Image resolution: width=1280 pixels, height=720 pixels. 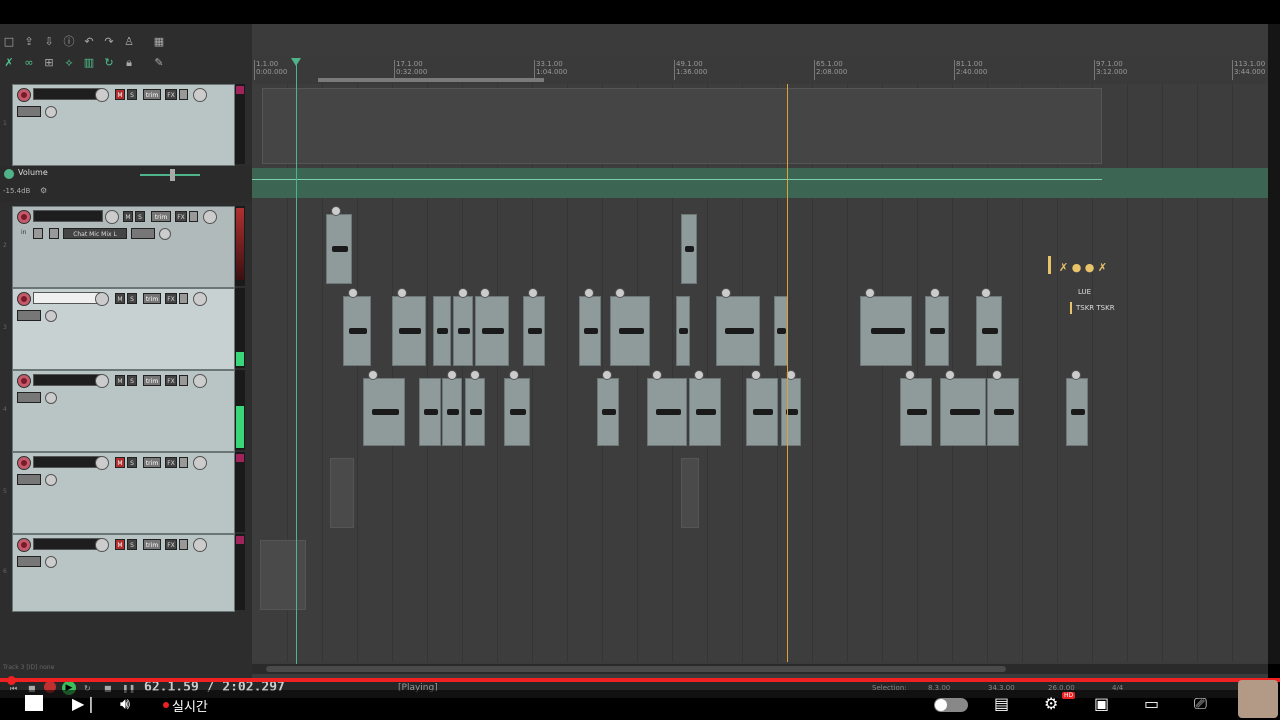 What do you see at coordinates (89, 42) in the screenshot?
I see `undo-icon: ↶` at bounding box center [89, 42].